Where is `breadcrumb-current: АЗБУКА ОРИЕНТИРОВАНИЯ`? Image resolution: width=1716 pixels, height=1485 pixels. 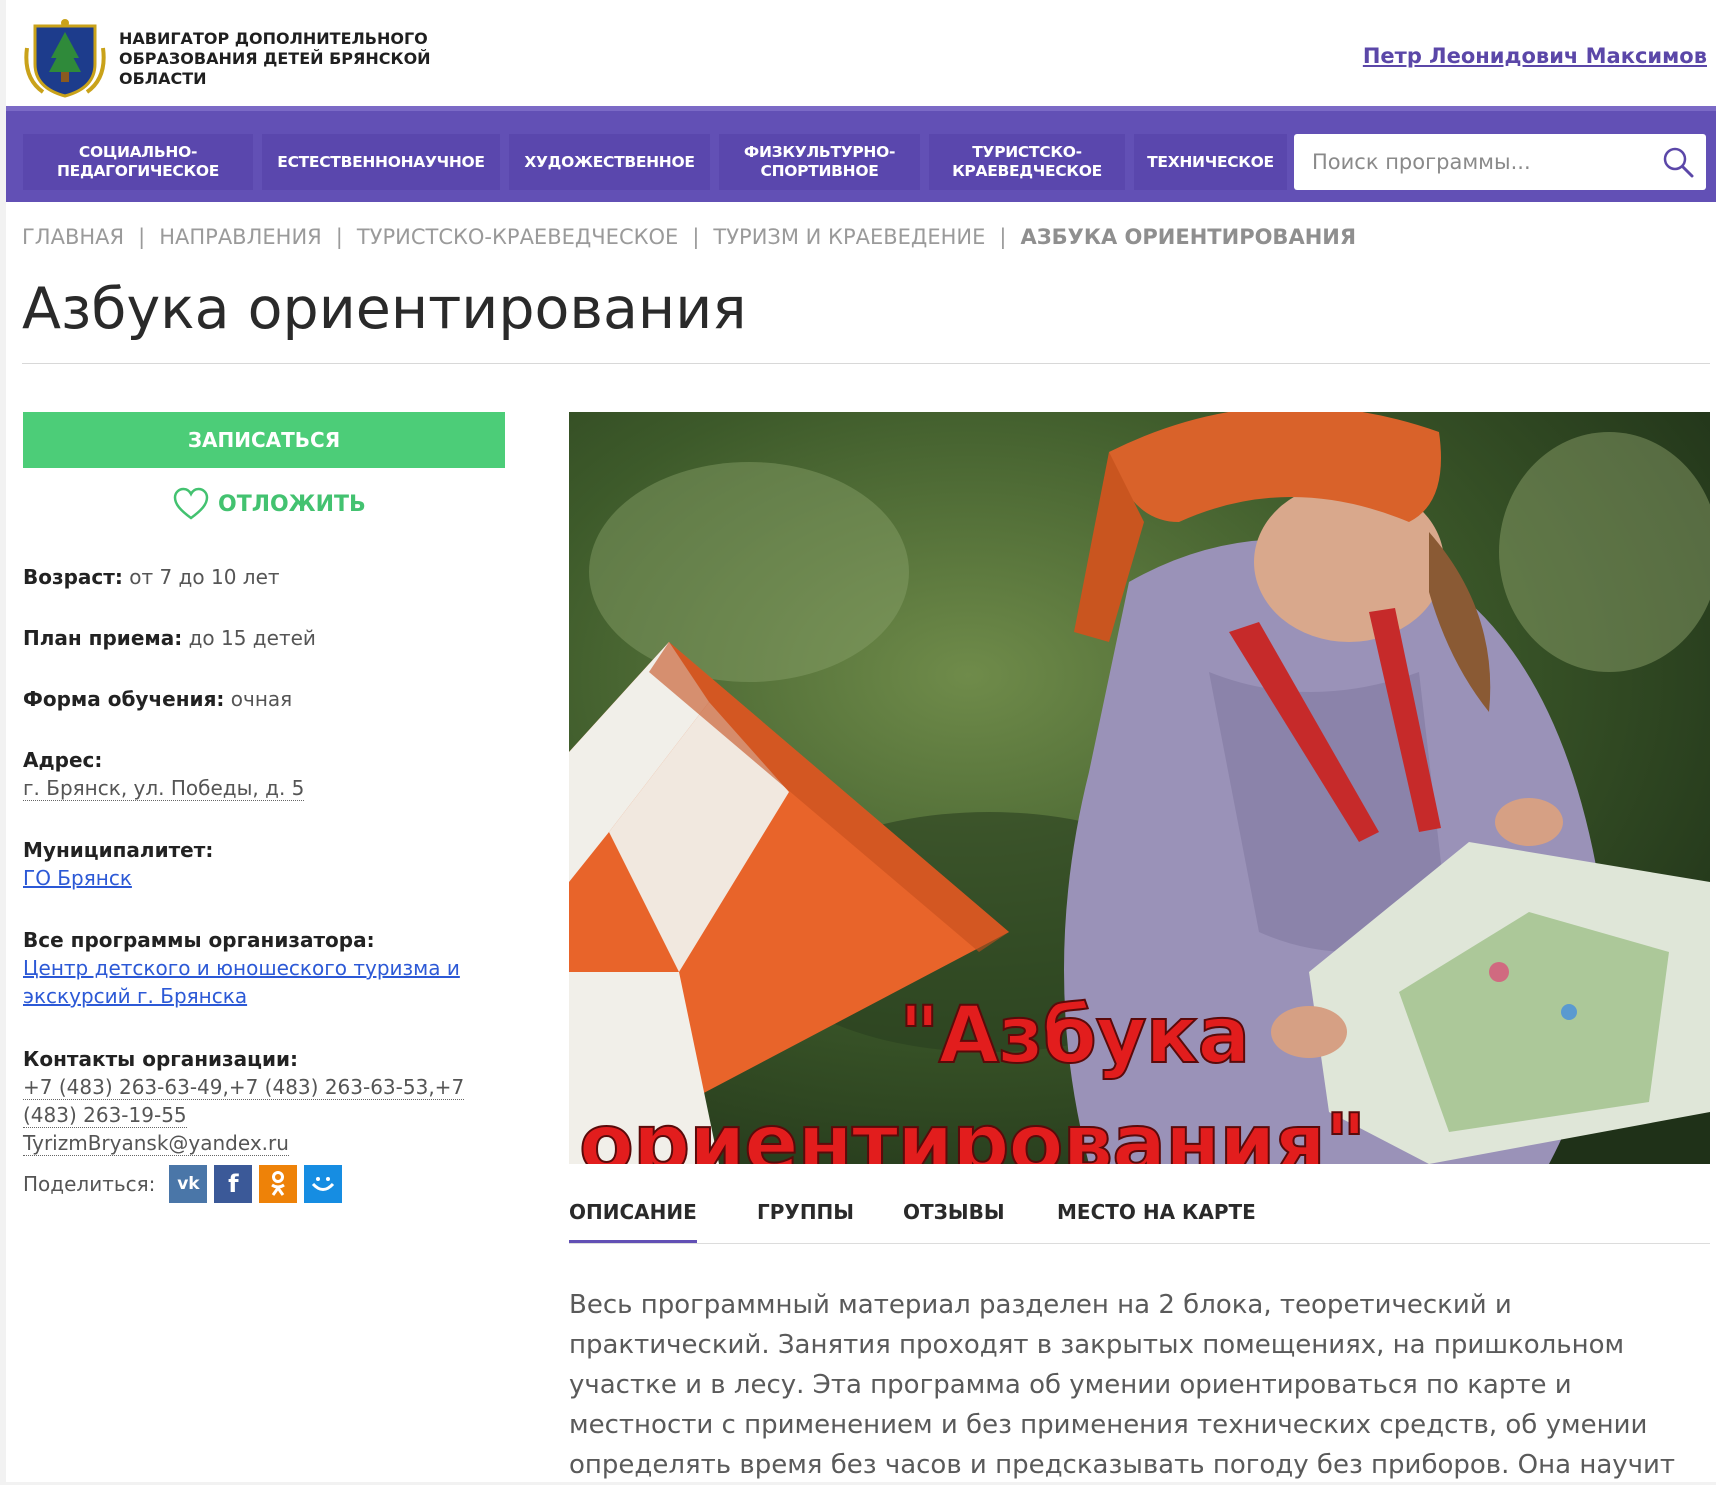 breadcrumb-current: АЗБУКА ОРИЕНТИРОВАНИЯ is located at coordinates (1188, 237).